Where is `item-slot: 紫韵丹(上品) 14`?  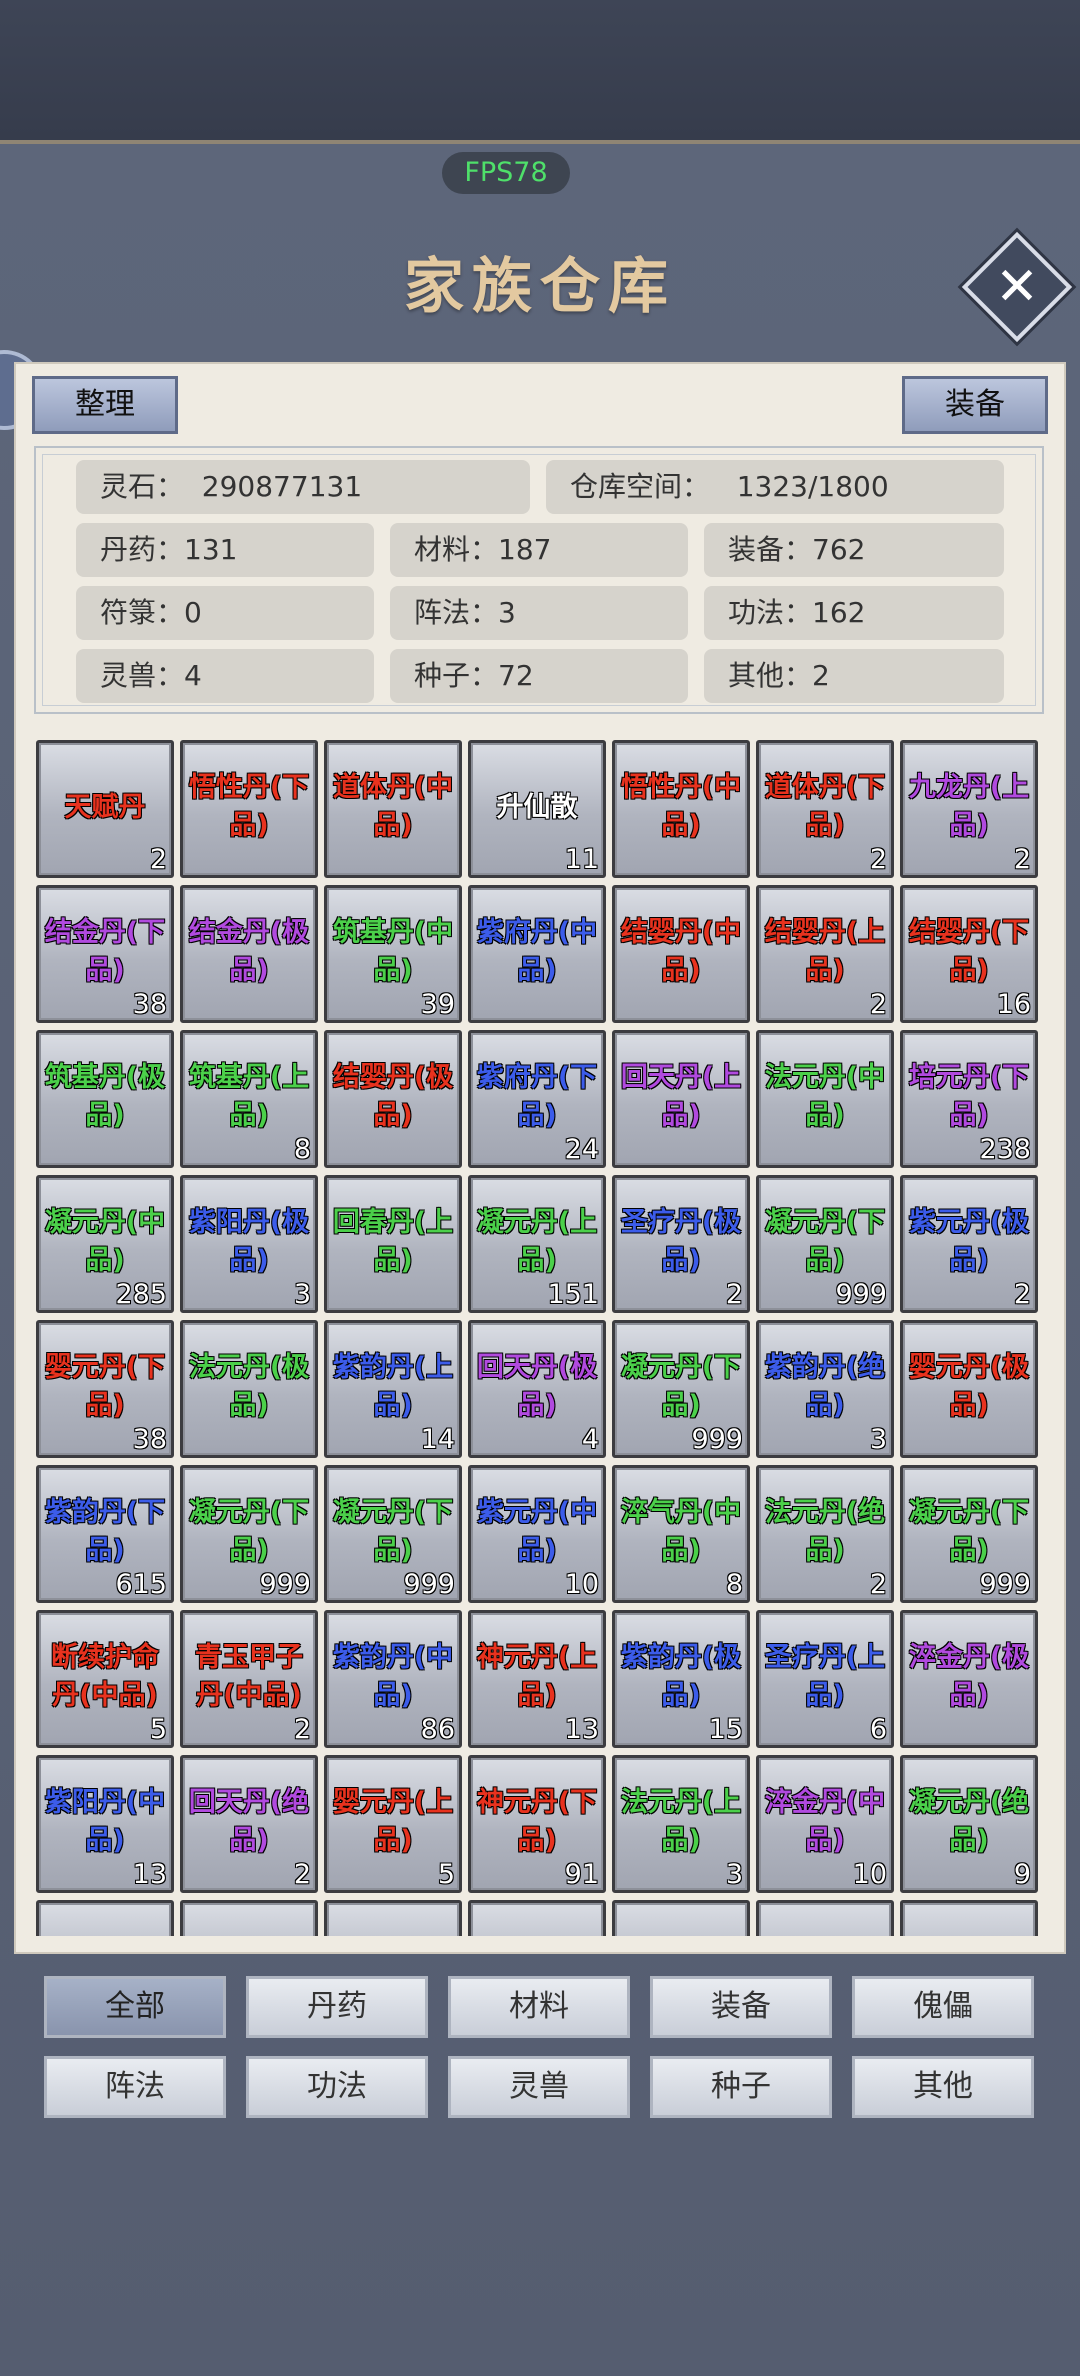 item-slot: 紫韵丹(上品) 14 is located at coordinates (393, 1389).